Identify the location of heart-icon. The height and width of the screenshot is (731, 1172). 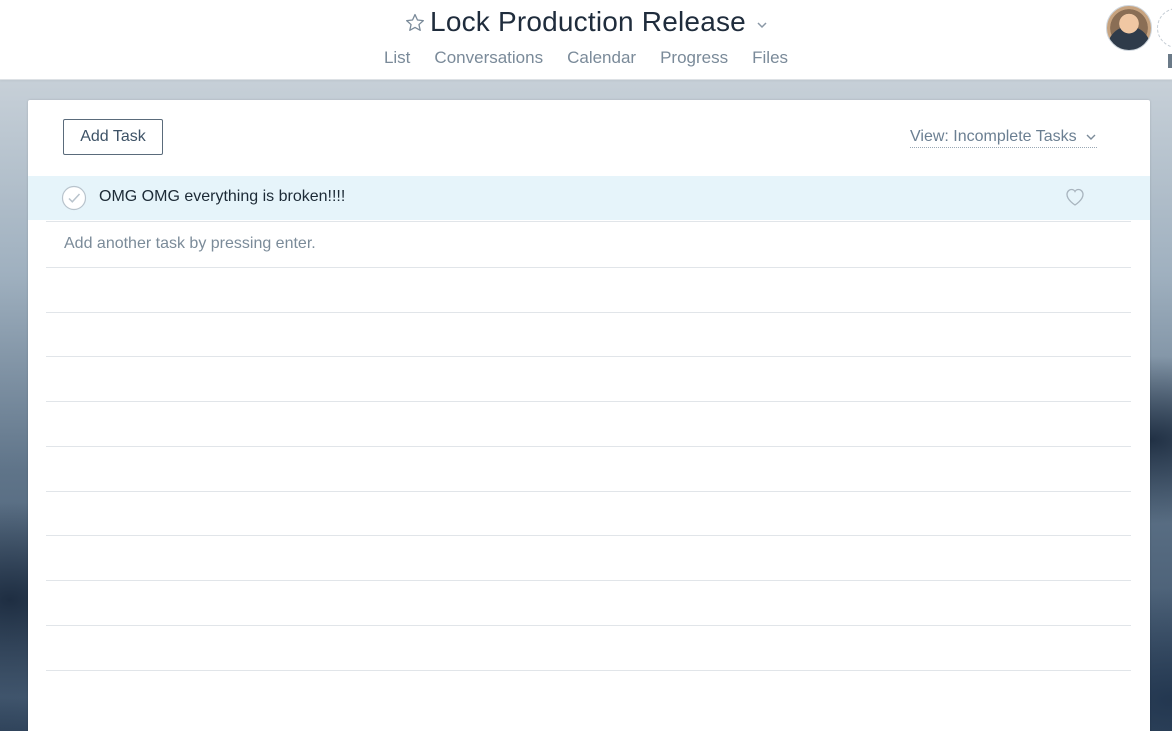
(1075, 197).